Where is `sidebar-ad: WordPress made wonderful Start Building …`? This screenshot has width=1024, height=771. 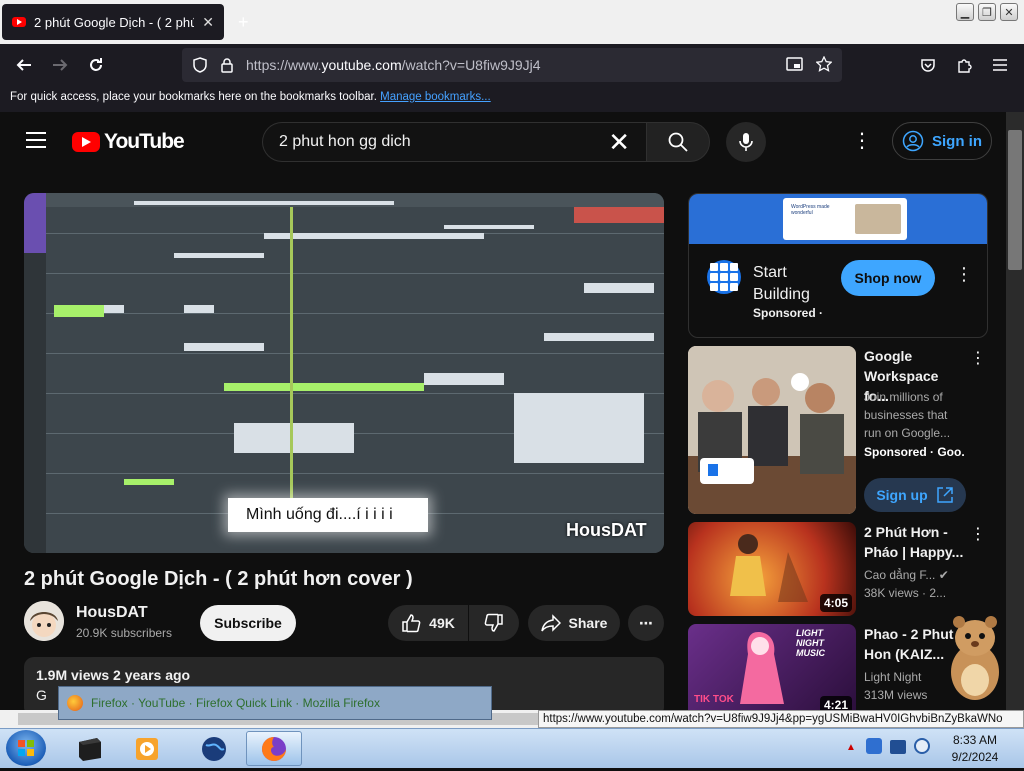
sidebar-ad: WordPress made wonderful Start Building … is located at coordinates (838, 265).